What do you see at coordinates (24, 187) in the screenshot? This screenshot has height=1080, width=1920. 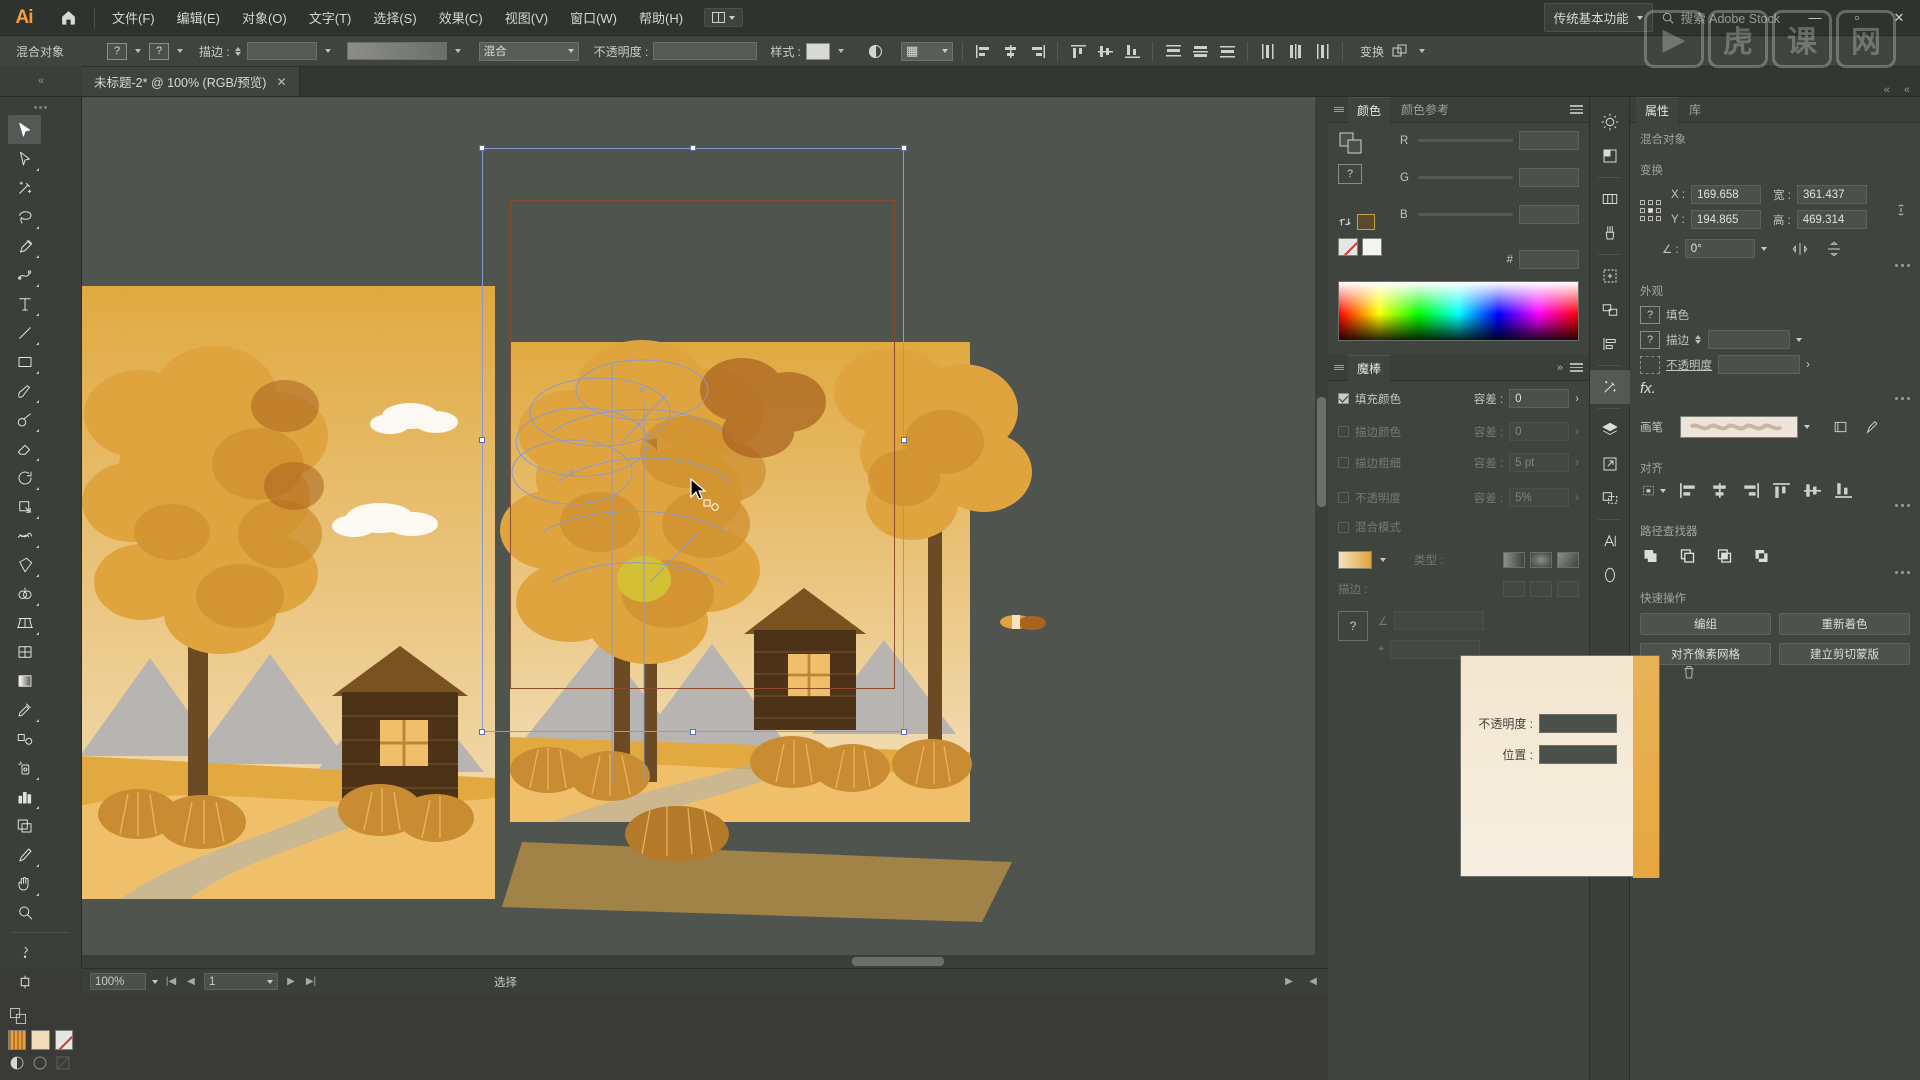 I see `magic-wand-tool` at bounding box center [24, 187].